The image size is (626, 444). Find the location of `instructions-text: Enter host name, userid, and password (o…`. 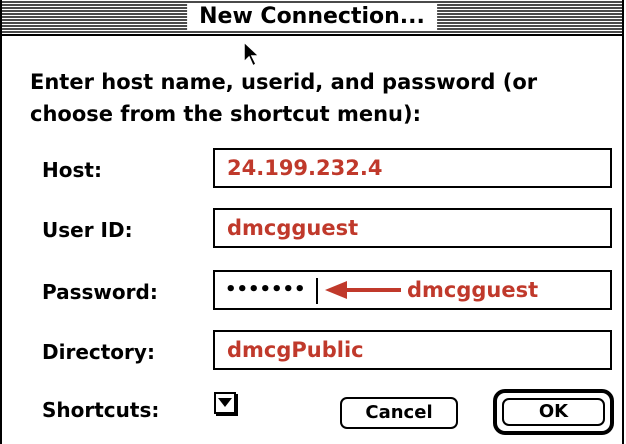

instructions-text: Enter host name, userid, and password (o… is located at coordinates (284, 98).